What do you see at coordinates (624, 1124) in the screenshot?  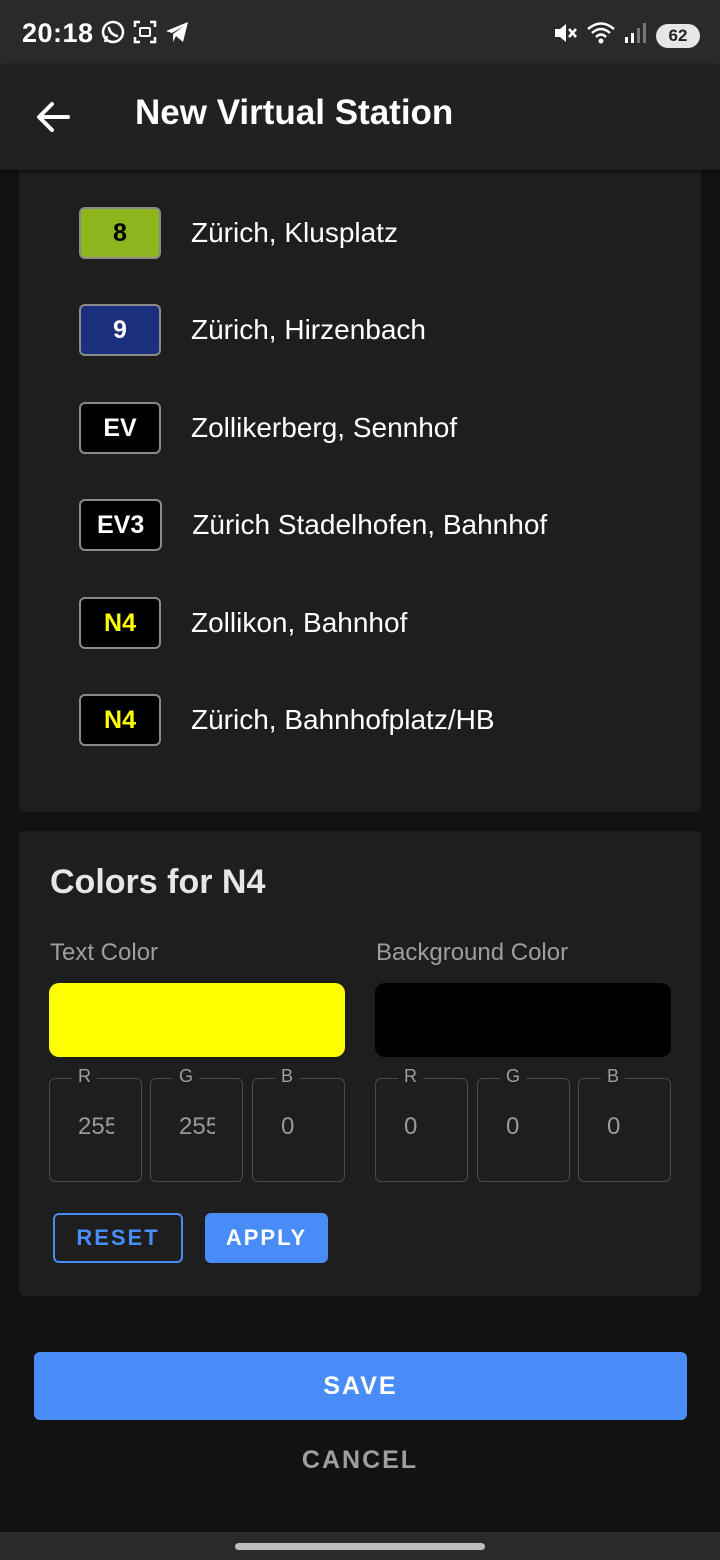 I see `background-color-b-field: B 0` at bounding box center [624, 1124].